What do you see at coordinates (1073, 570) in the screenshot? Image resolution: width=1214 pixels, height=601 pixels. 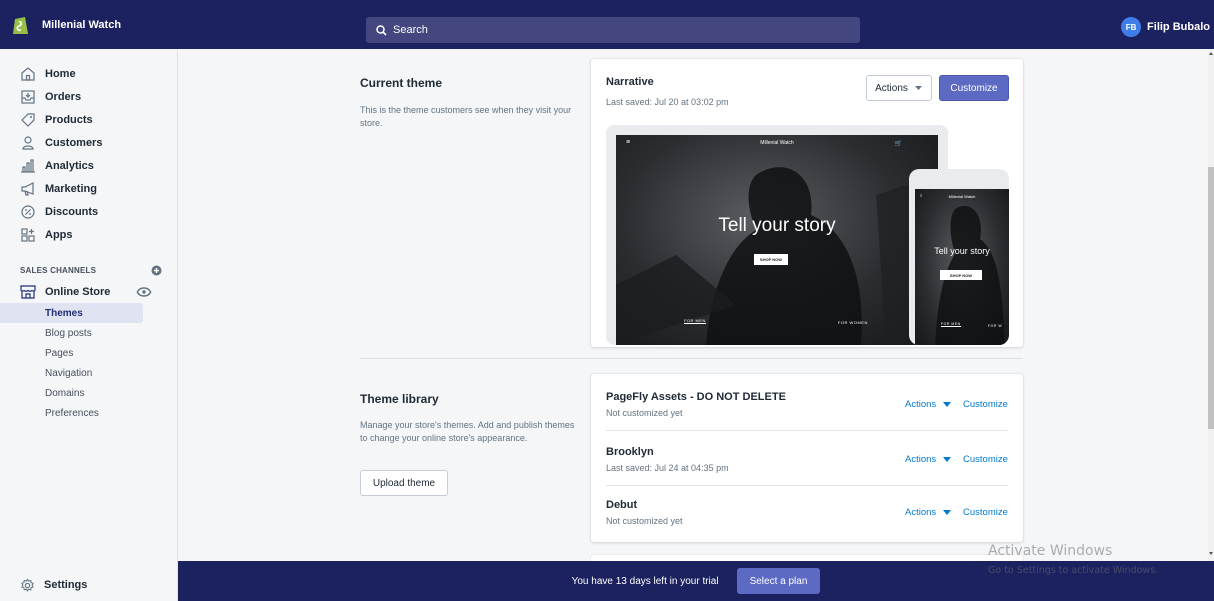 I see `activate-windows-subtitle: Go to Settings to activate Windows.` at bounding box center [1073, 570].